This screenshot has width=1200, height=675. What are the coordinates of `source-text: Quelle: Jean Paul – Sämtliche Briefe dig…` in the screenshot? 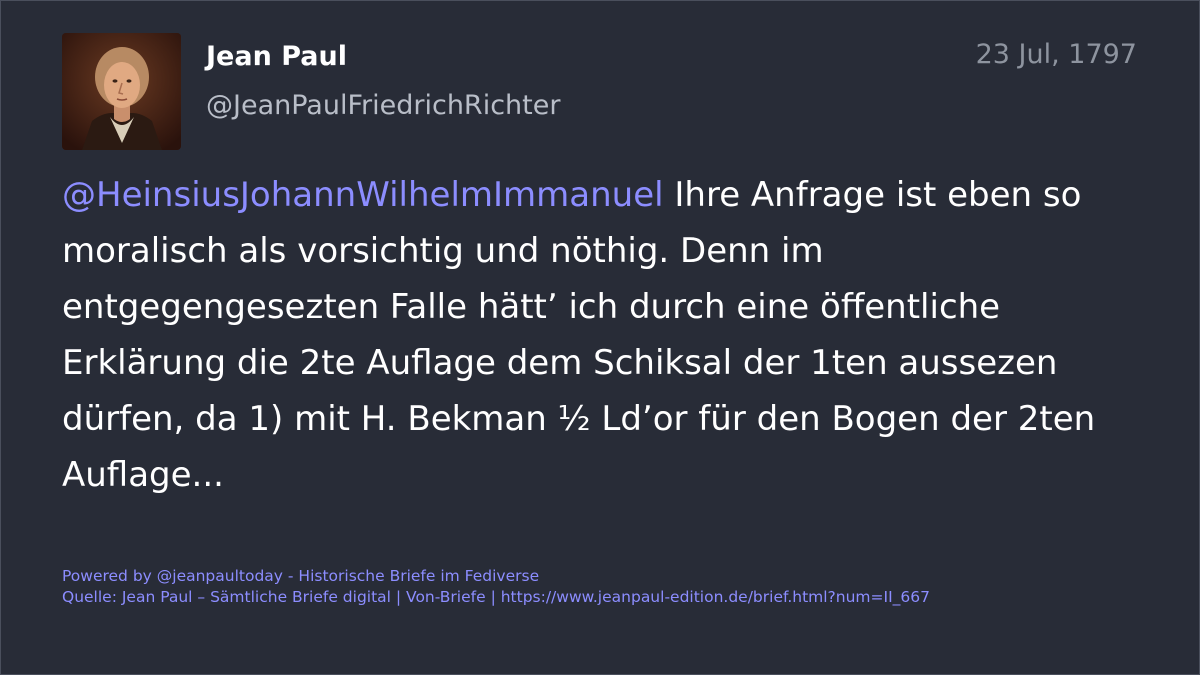 It's located at (496, 597).